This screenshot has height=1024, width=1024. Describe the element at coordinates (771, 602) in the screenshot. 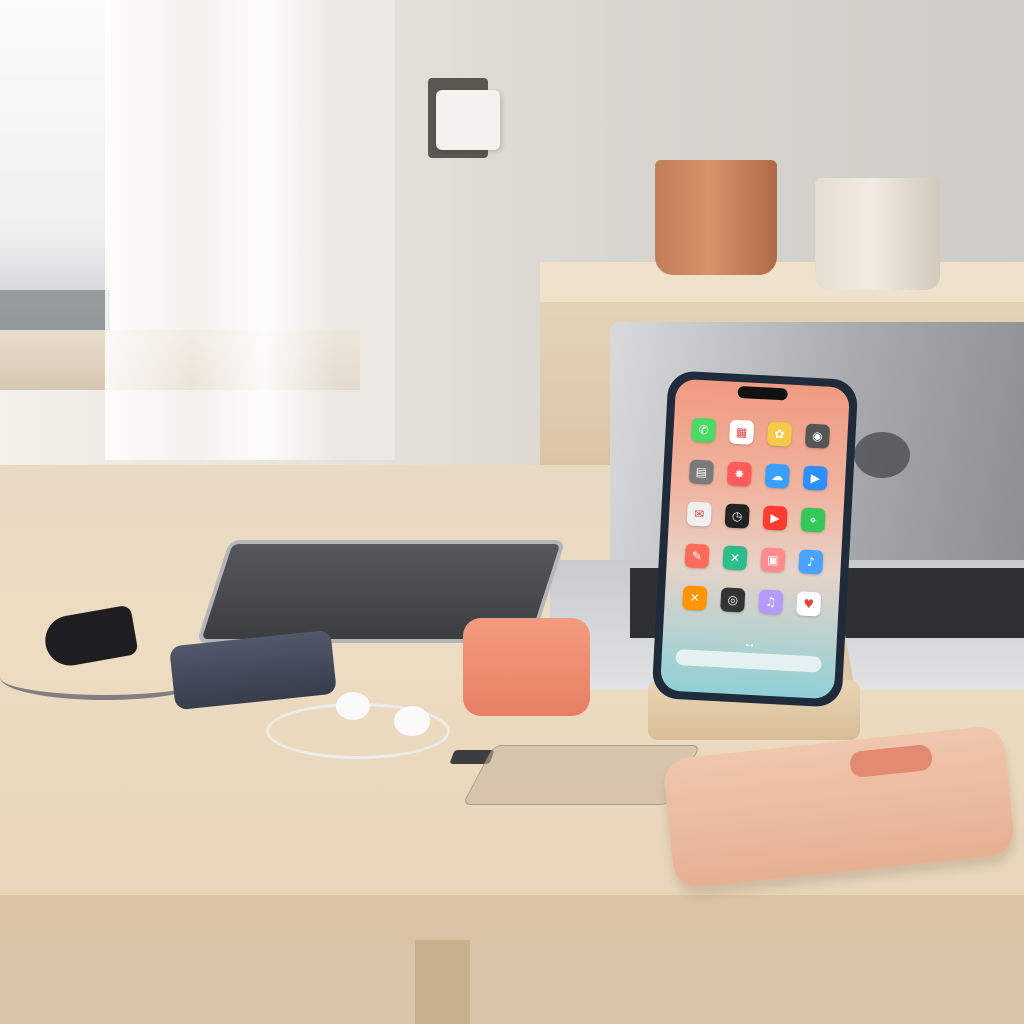

I see `music-icon: ♫` at that location.